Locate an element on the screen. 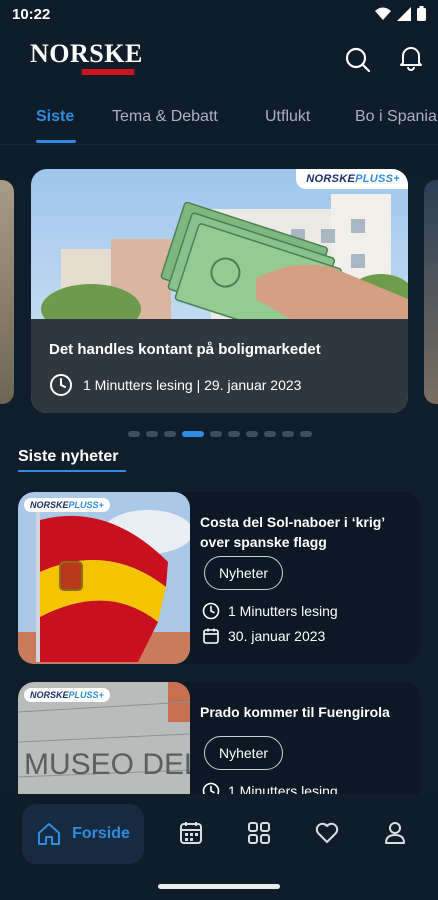 The width and height of the screenshot is (438, 900). featured-meta: 1 Minutters lesing | 29. januar 2023 is located at coordinates (175, 385).